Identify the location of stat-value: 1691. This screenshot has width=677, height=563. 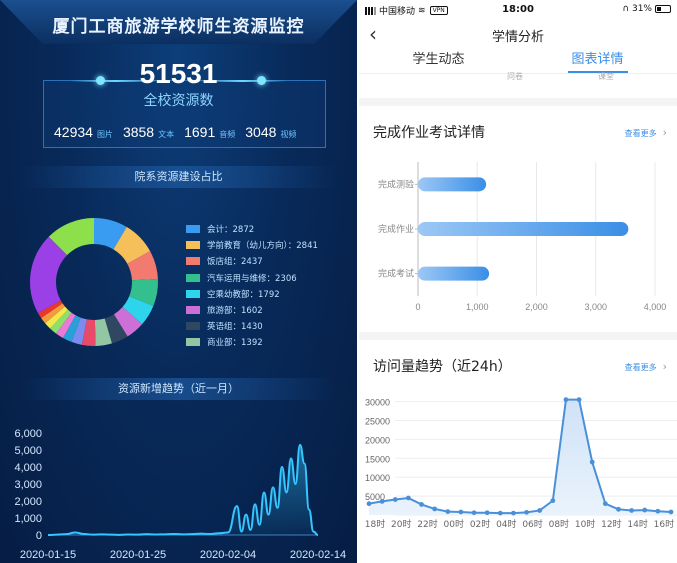
(200, 132).